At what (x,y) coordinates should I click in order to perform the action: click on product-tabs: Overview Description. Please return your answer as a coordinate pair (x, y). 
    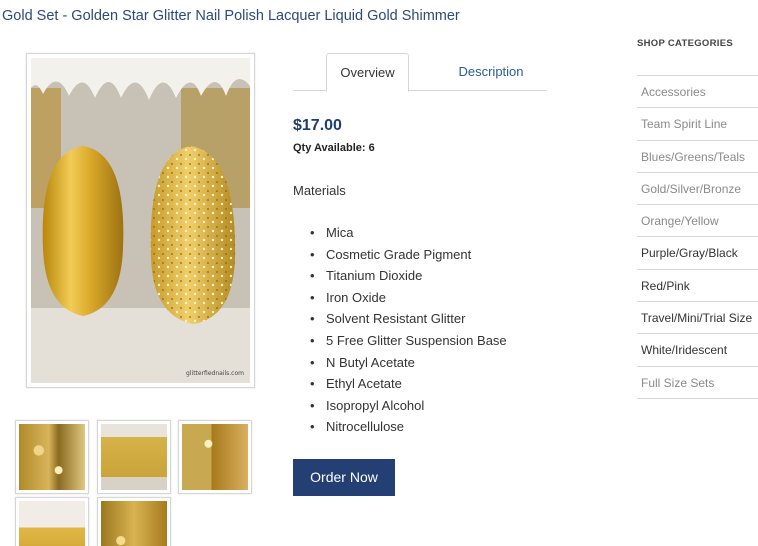
    Looking at the image, I should click on (420, 72).